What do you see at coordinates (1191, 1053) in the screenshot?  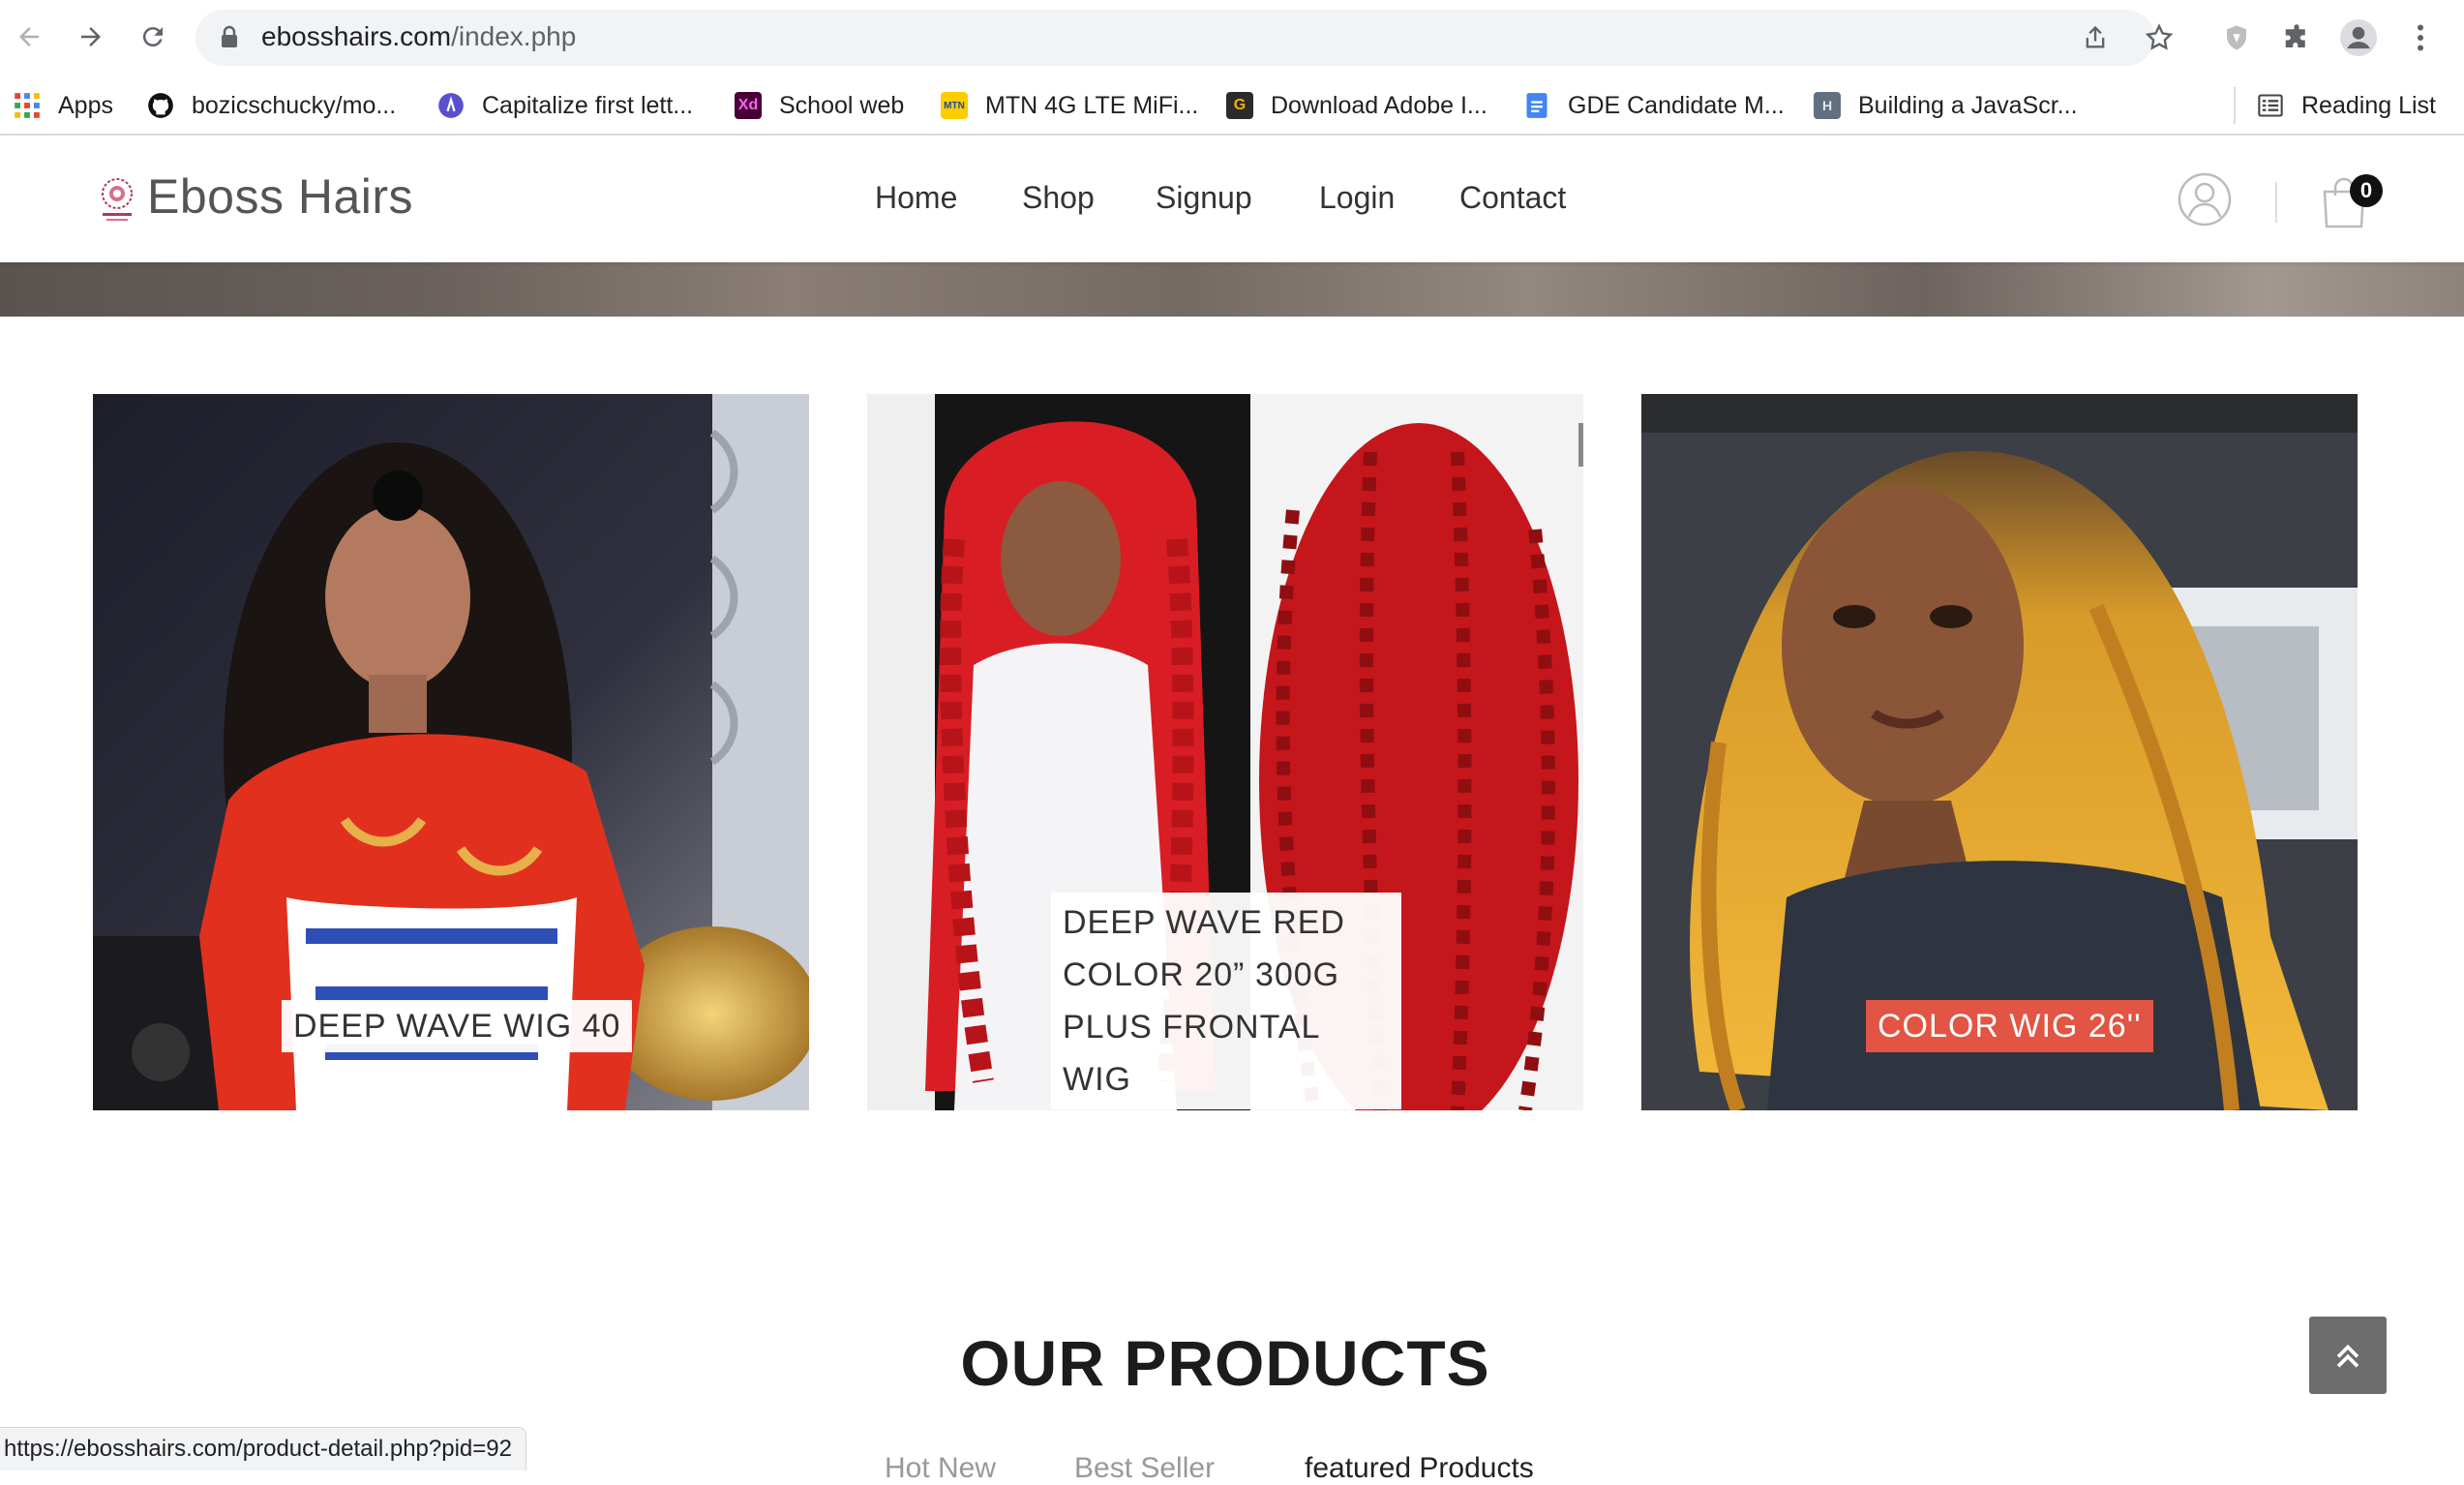 I see `banner-label-line: PLUS FRONTAL WIG` at bounding box center [1191, 1053].